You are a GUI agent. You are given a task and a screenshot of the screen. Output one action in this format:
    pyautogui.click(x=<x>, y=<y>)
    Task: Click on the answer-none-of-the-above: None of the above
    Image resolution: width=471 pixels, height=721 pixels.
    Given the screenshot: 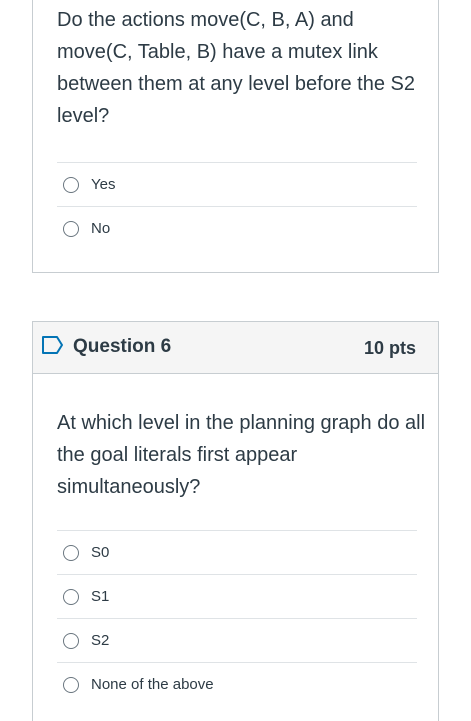 What is the action you would take?
    pyautogui.click(x=237, y=684)
    